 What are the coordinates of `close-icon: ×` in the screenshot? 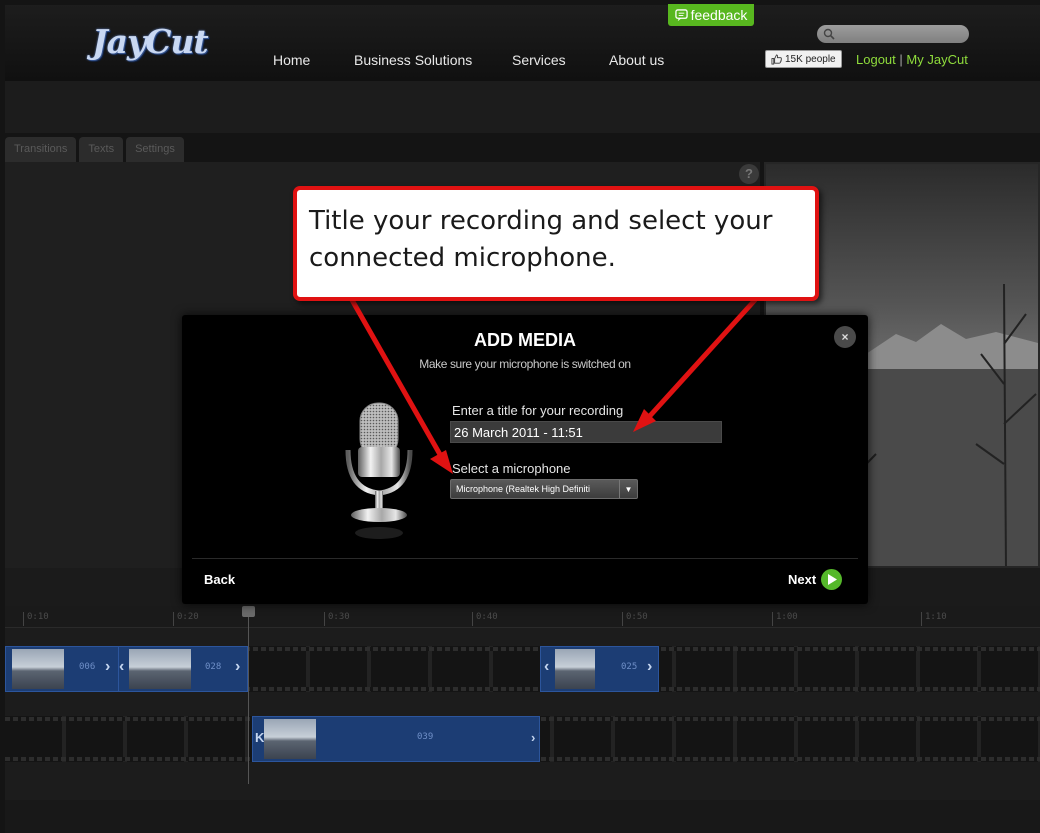 It's located at (845, 337).